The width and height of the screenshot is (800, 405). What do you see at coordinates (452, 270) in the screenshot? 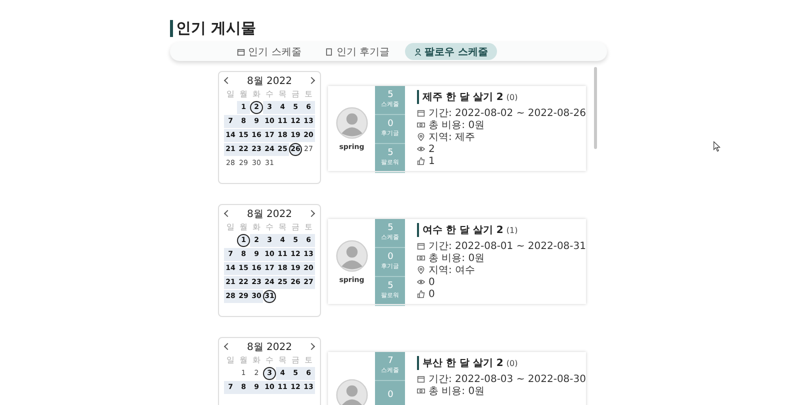
I see `post-info: 지역: 여수` at bounding box center [452, 270].